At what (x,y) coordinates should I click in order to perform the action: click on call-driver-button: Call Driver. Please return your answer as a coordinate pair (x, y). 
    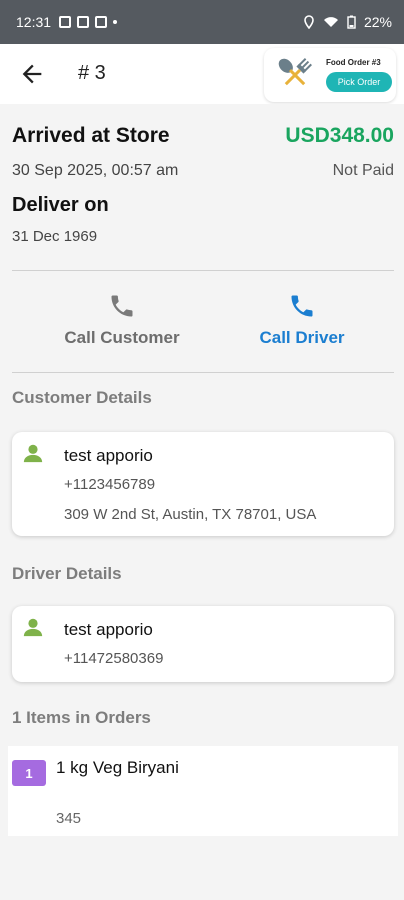
    Looking at the image, I should click on (302, 323).